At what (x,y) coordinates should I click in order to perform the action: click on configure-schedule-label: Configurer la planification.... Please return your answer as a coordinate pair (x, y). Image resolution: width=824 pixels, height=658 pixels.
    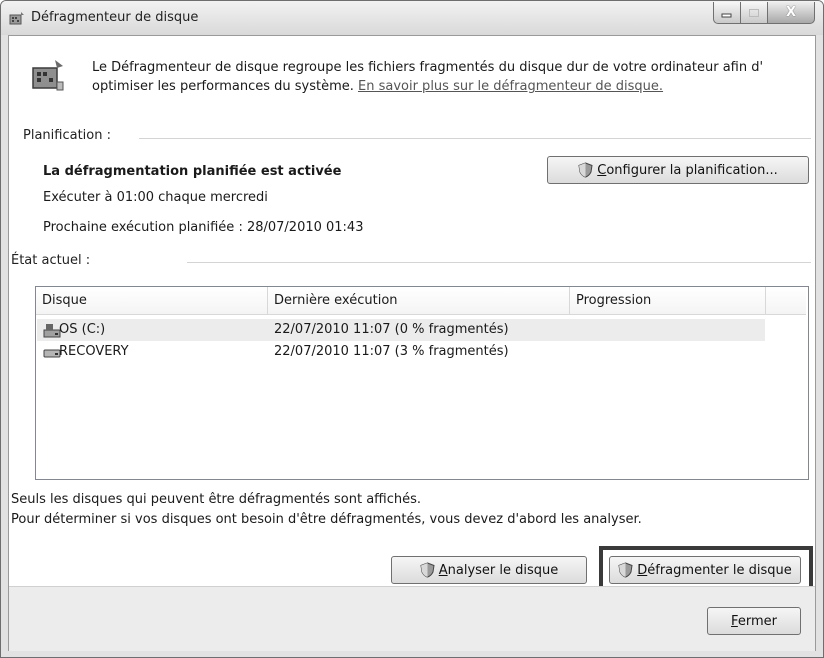
    Looking at the image, I should click on (687, 170).